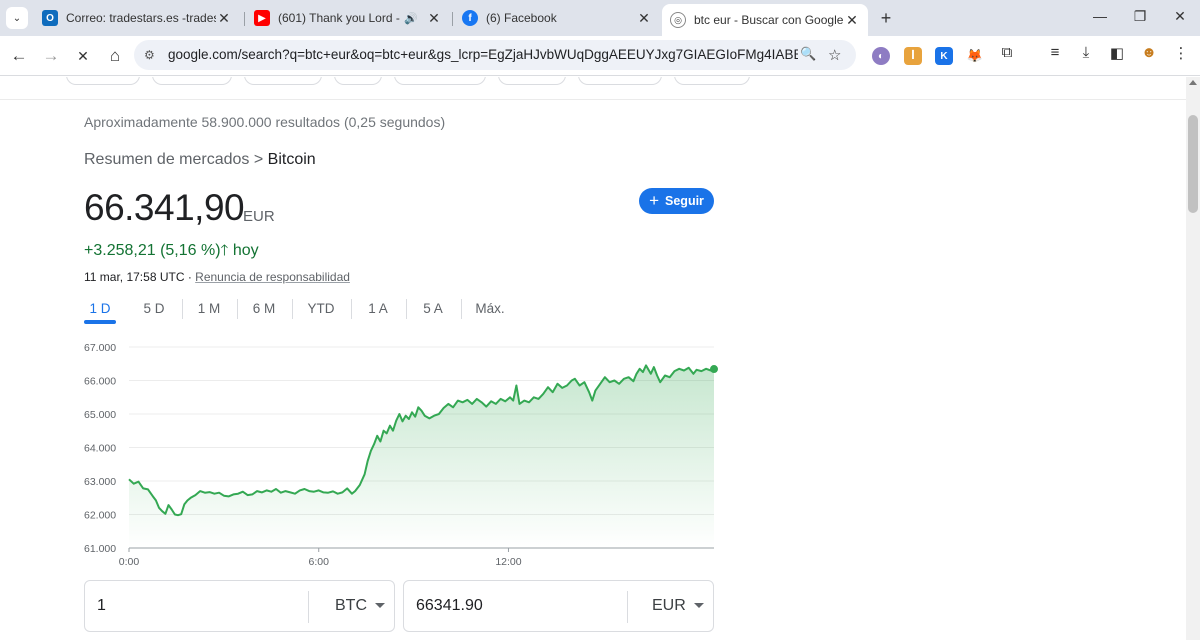  Describe the element at coordinates (100, 348) in the screenshot. I see `y-tick-label: 67.000` at that location.